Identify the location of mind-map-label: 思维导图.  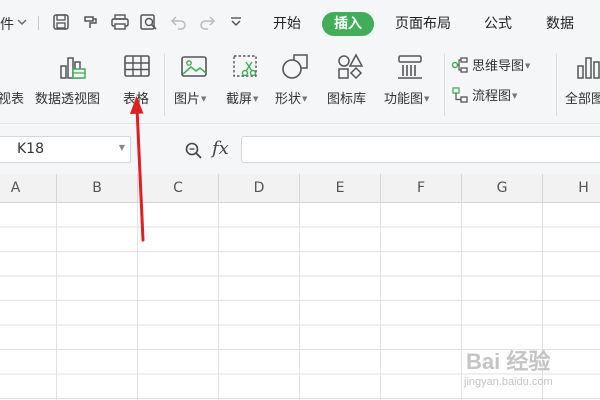
(498, 66).